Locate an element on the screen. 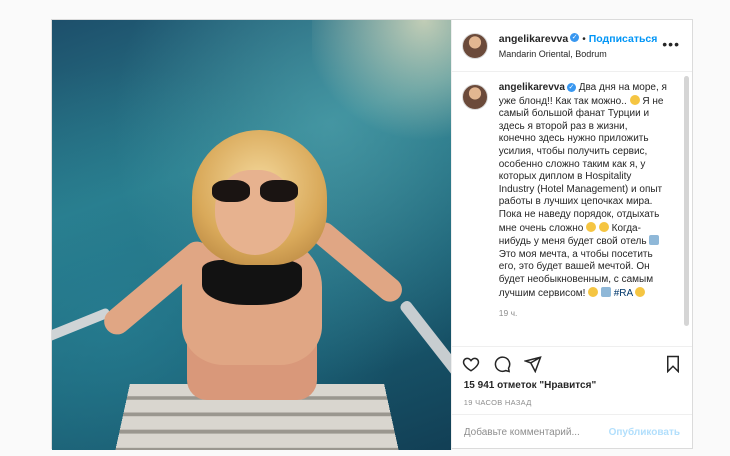 The width and height of the screenshot is (730, 456). likes-count: 15 941 отметок "Нравится" is located at coordinates (572, 387).